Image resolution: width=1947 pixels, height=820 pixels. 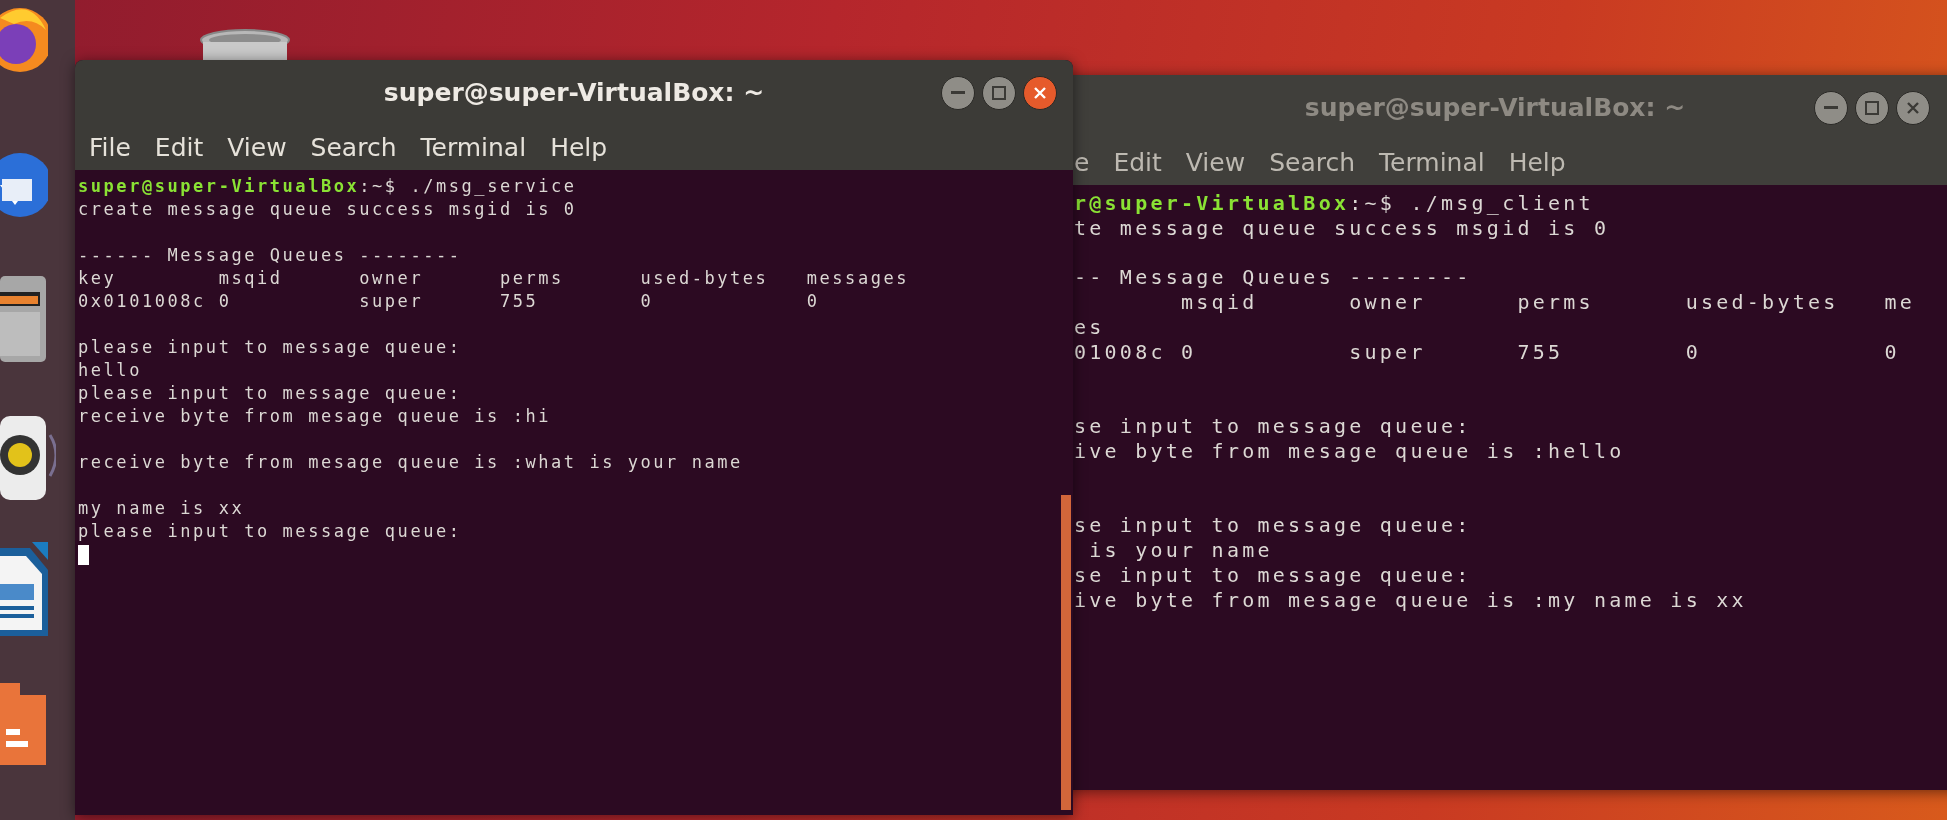 What do you see at coordinates (1334, 203) in the screenshot?
I see `terminal-line: r@super-VirtualBox:~$ ./msg_client` at bounding box center [1334, 203].